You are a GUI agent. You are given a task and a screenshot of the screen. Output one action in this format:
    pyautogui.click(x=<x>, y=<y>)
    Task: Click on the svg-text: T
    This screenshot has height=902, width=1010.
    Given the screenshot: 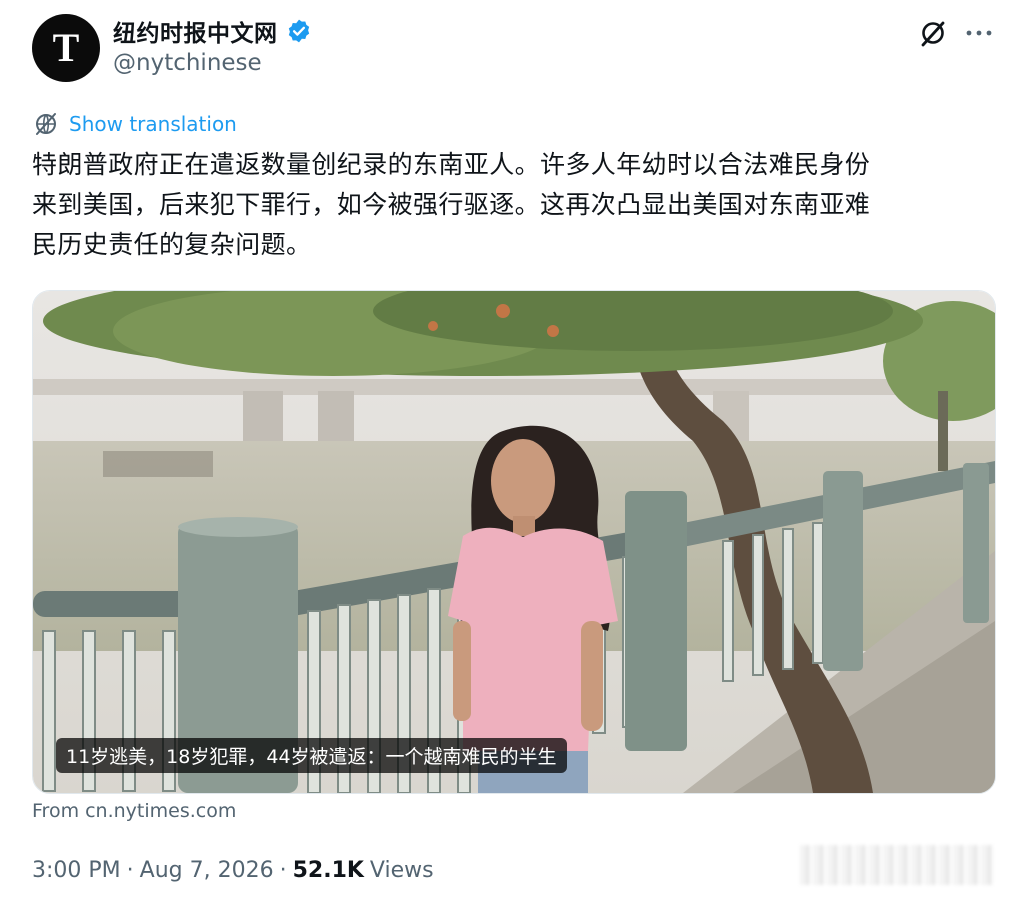 What is the action you would take?
    pyautogui.click(x=66, y=47)
    